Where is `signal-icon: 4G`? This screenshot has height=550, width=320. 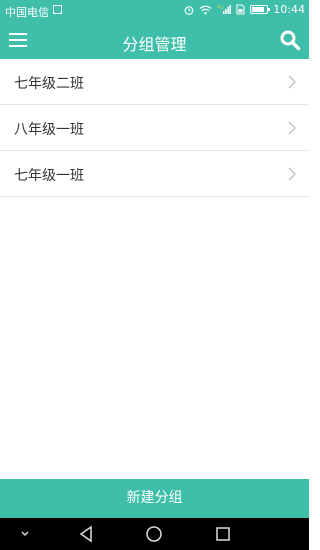 signal-icon: 4G is located at coordinates (224, 9).